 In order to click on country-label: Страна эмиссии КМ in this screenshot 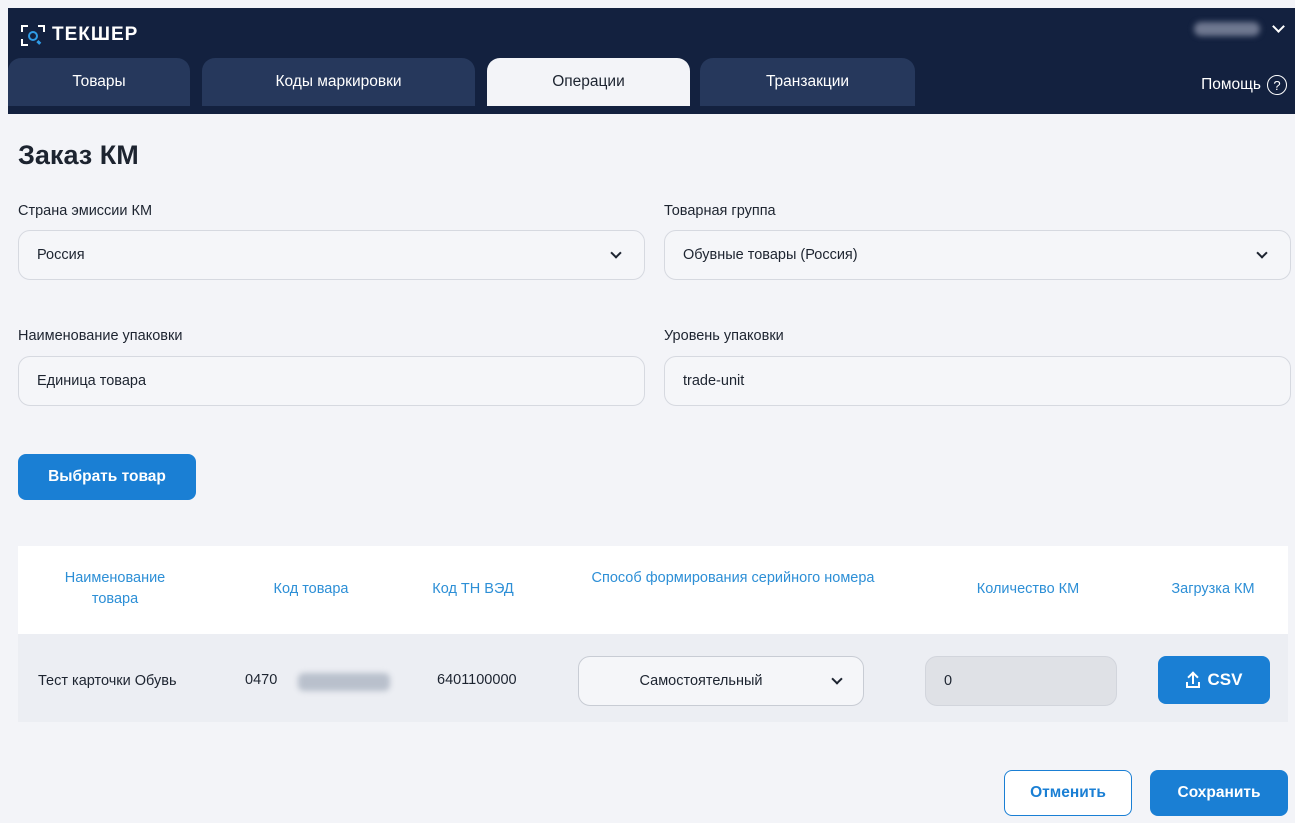, I will do `click(85, 211)`.